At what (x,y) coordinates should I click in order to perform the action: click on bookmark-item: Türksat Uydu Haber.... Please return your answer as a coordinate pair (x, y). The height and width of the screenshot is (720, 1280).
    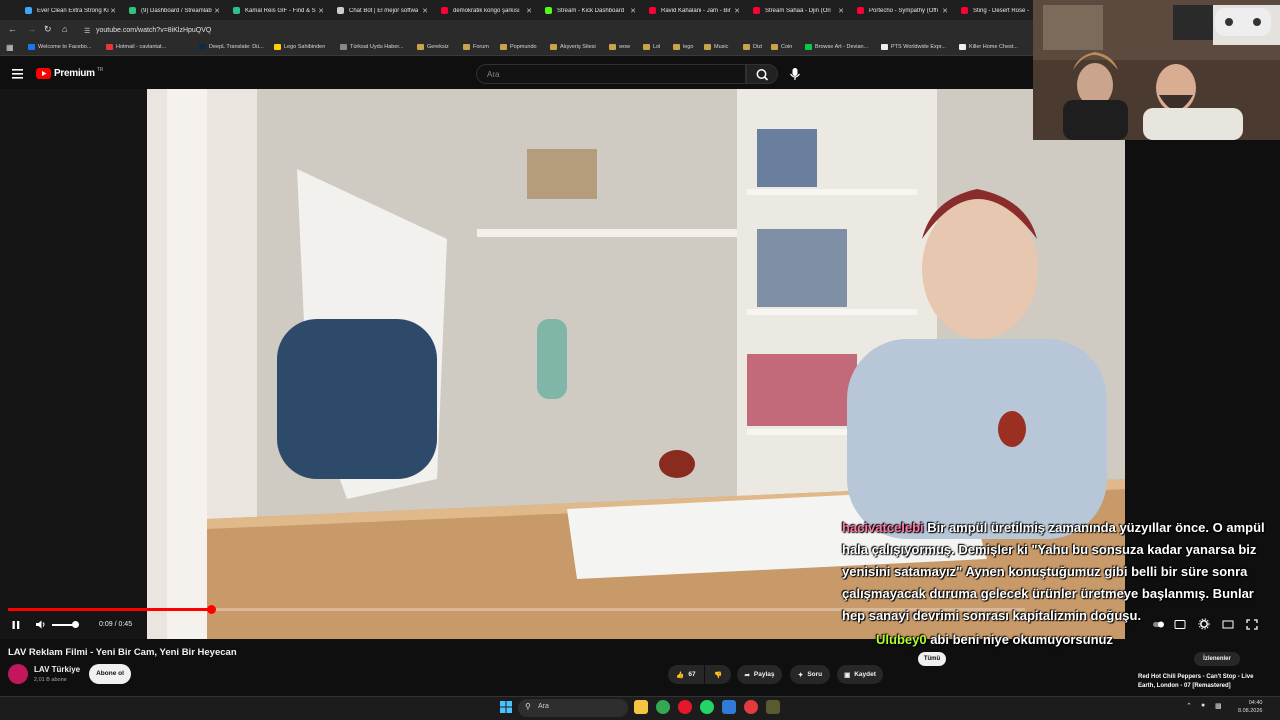
    Looking at the image, I should click on (372, 47).